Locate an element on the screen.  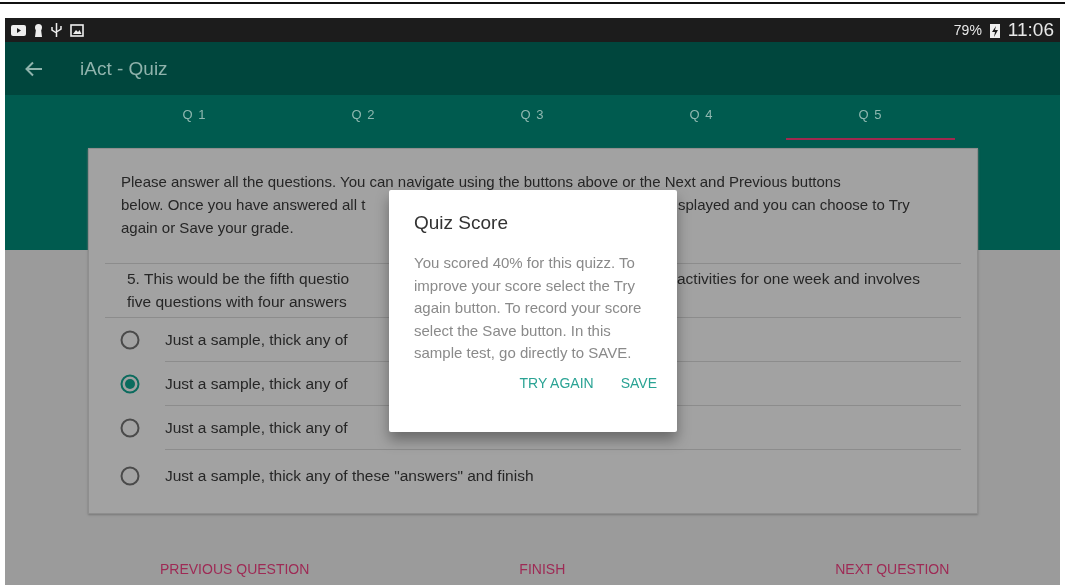
quiz-tab: Q 5 is located at coordinates (870, 117).